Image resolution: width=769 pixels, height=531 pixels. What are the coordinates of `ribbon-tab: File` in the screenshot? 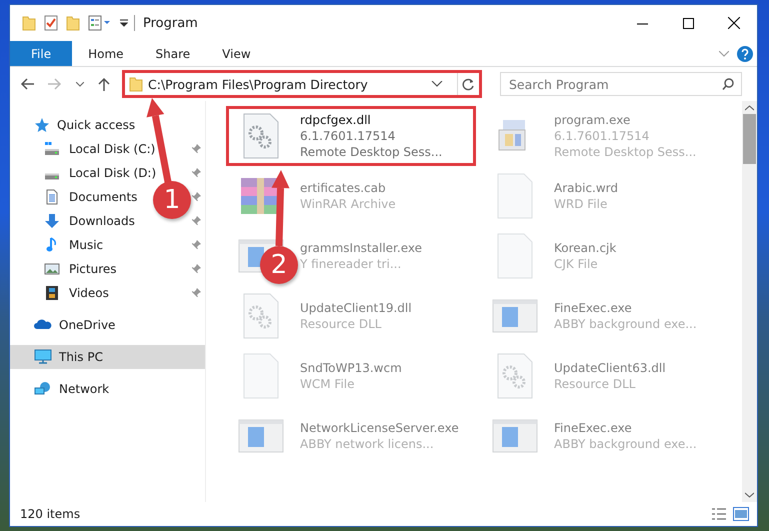 It's located at (41, 53).